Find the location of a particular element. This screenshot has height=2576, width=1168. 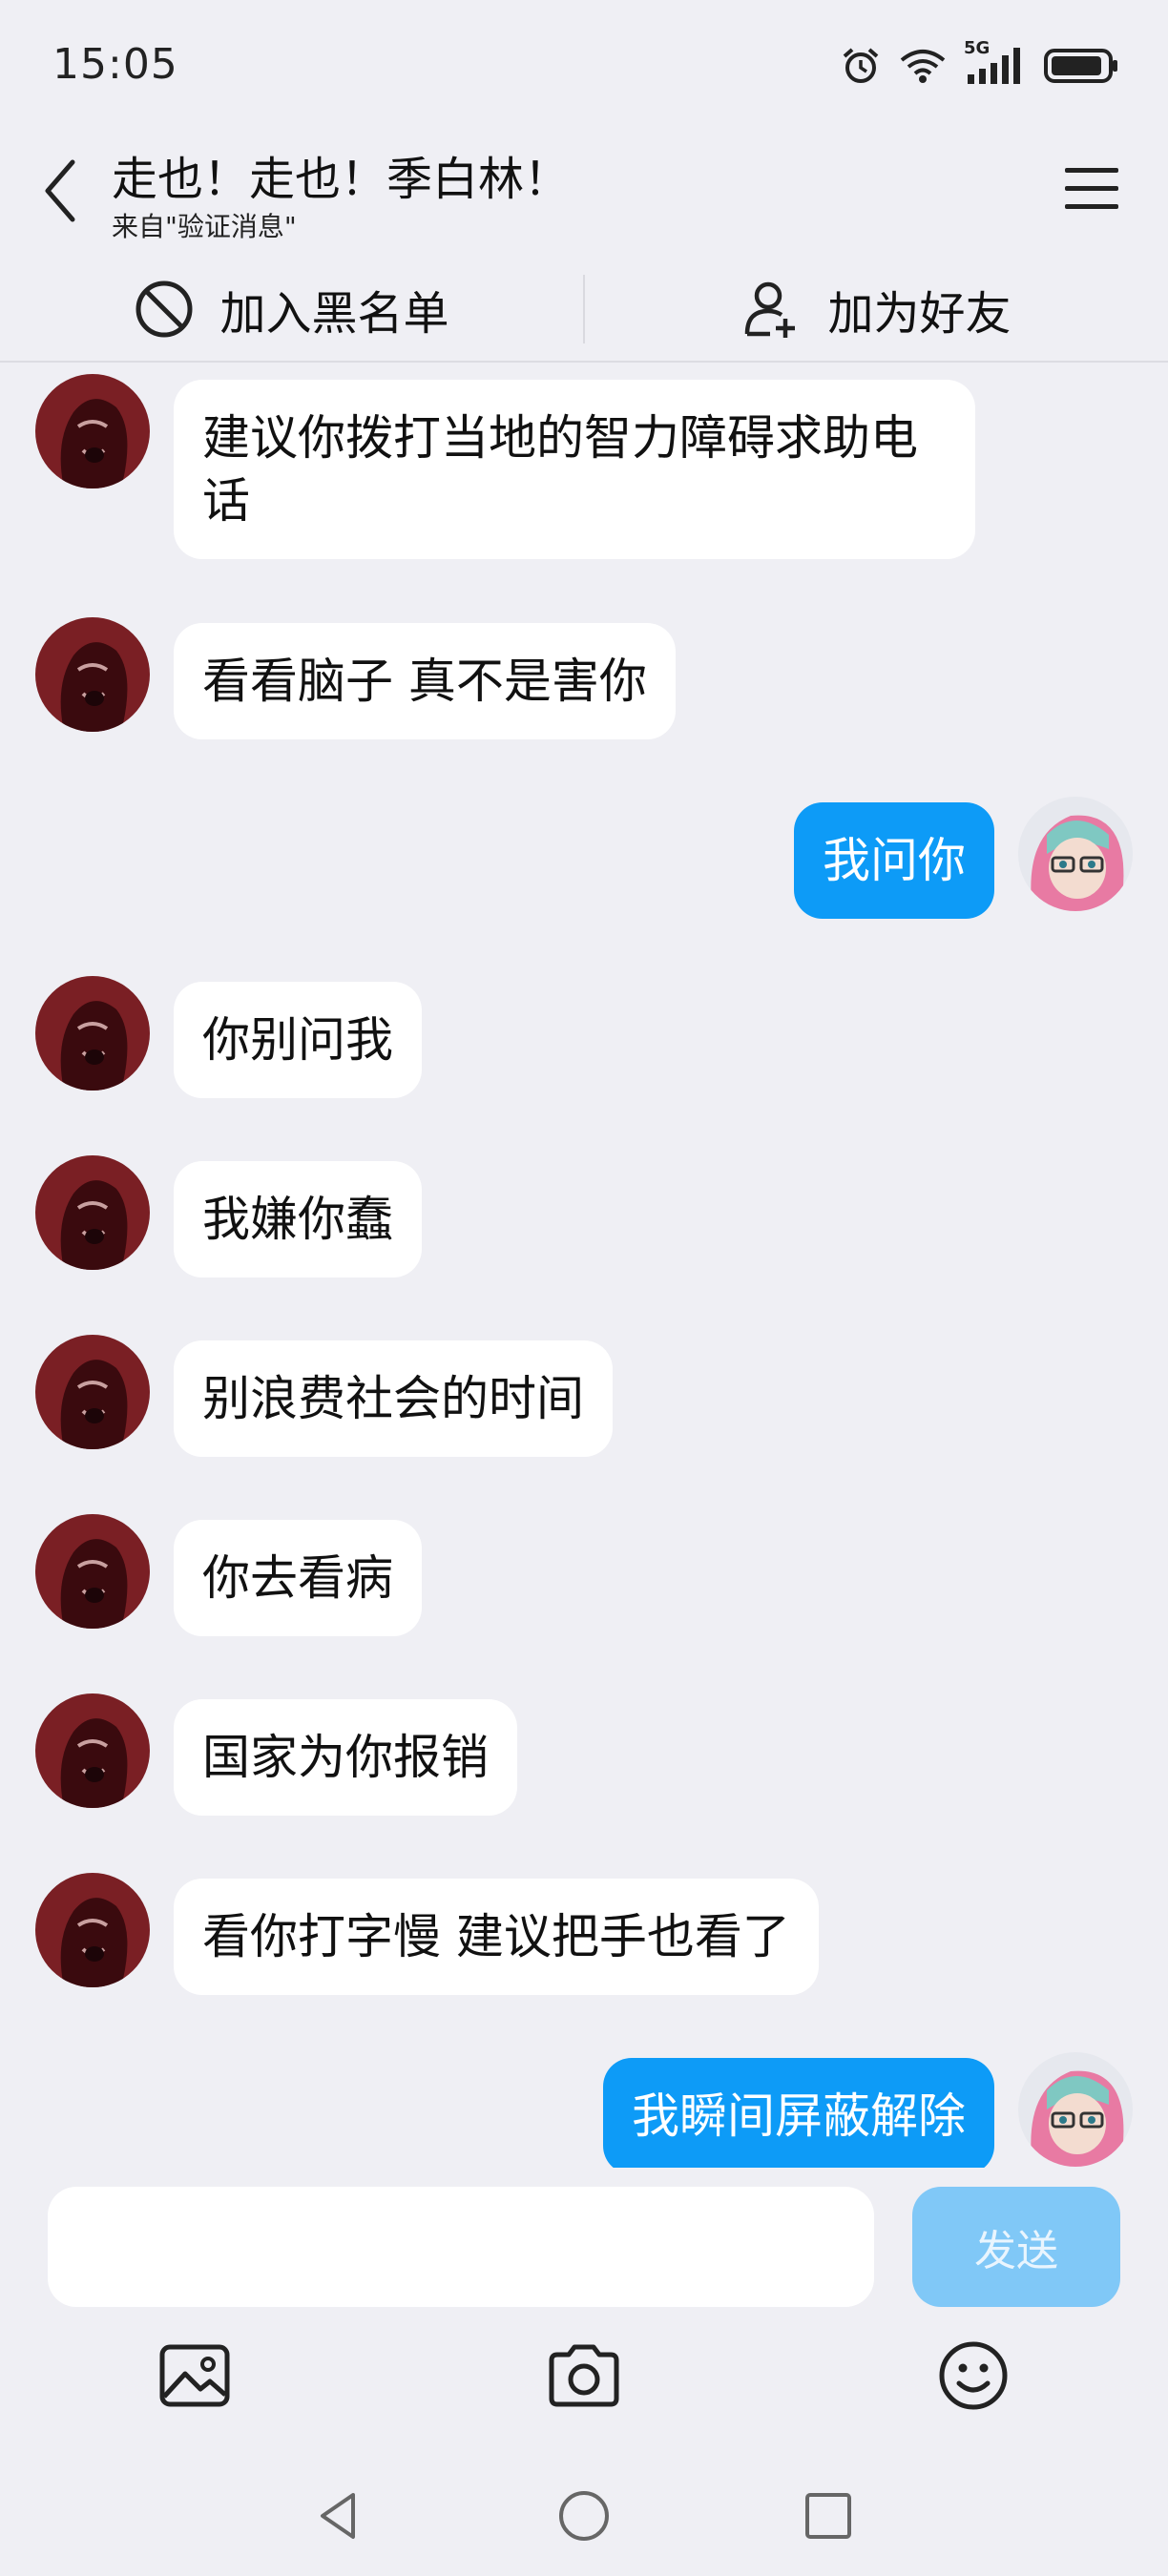

nav-recents-button is located at coordinates (828, 2516).